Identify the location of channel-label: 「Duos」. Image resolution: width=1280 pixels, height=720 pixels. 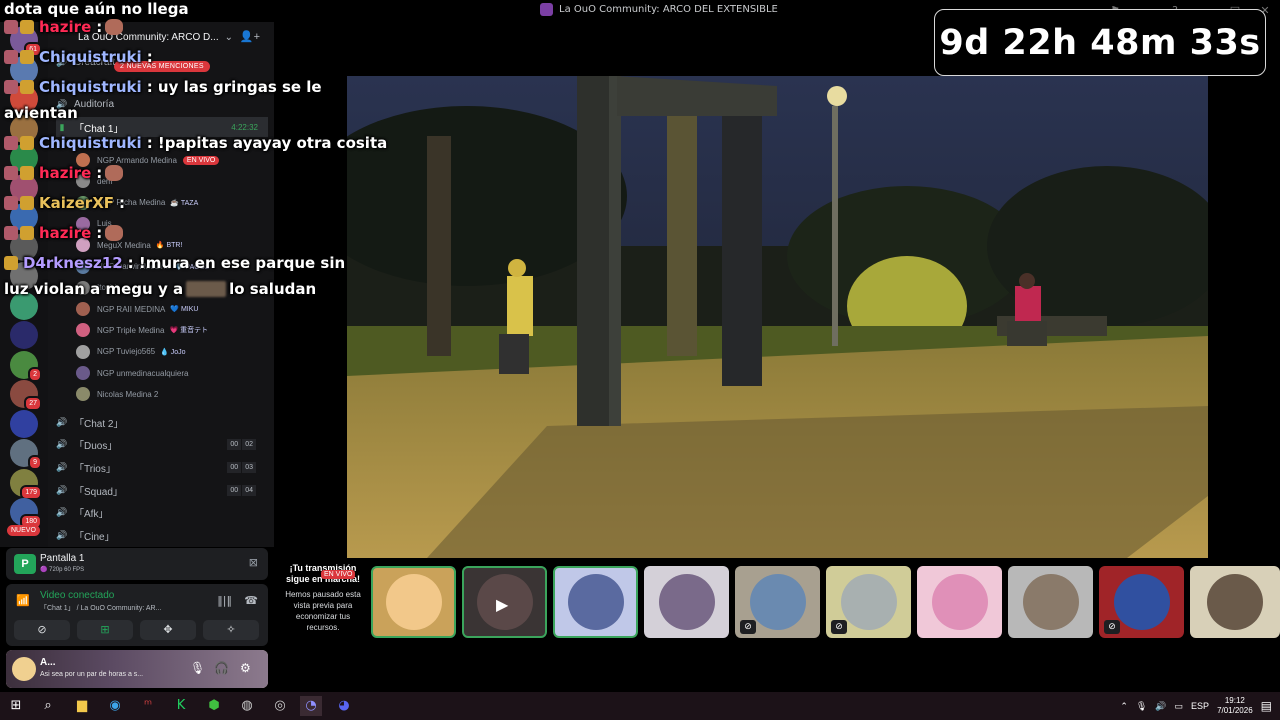
(96, 446).